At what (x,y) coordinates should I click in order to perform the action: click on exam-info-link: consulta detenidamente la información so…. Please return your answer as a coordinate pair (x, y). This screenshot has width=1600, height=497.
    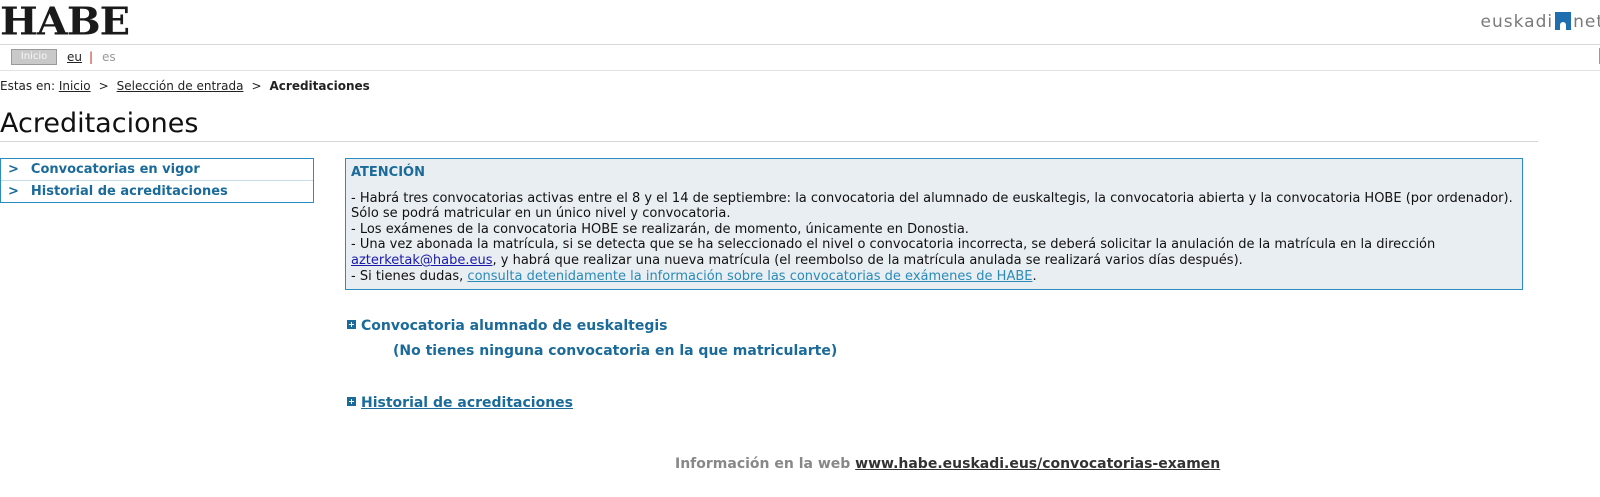
    Looking at the image, I should click on (749, 276).